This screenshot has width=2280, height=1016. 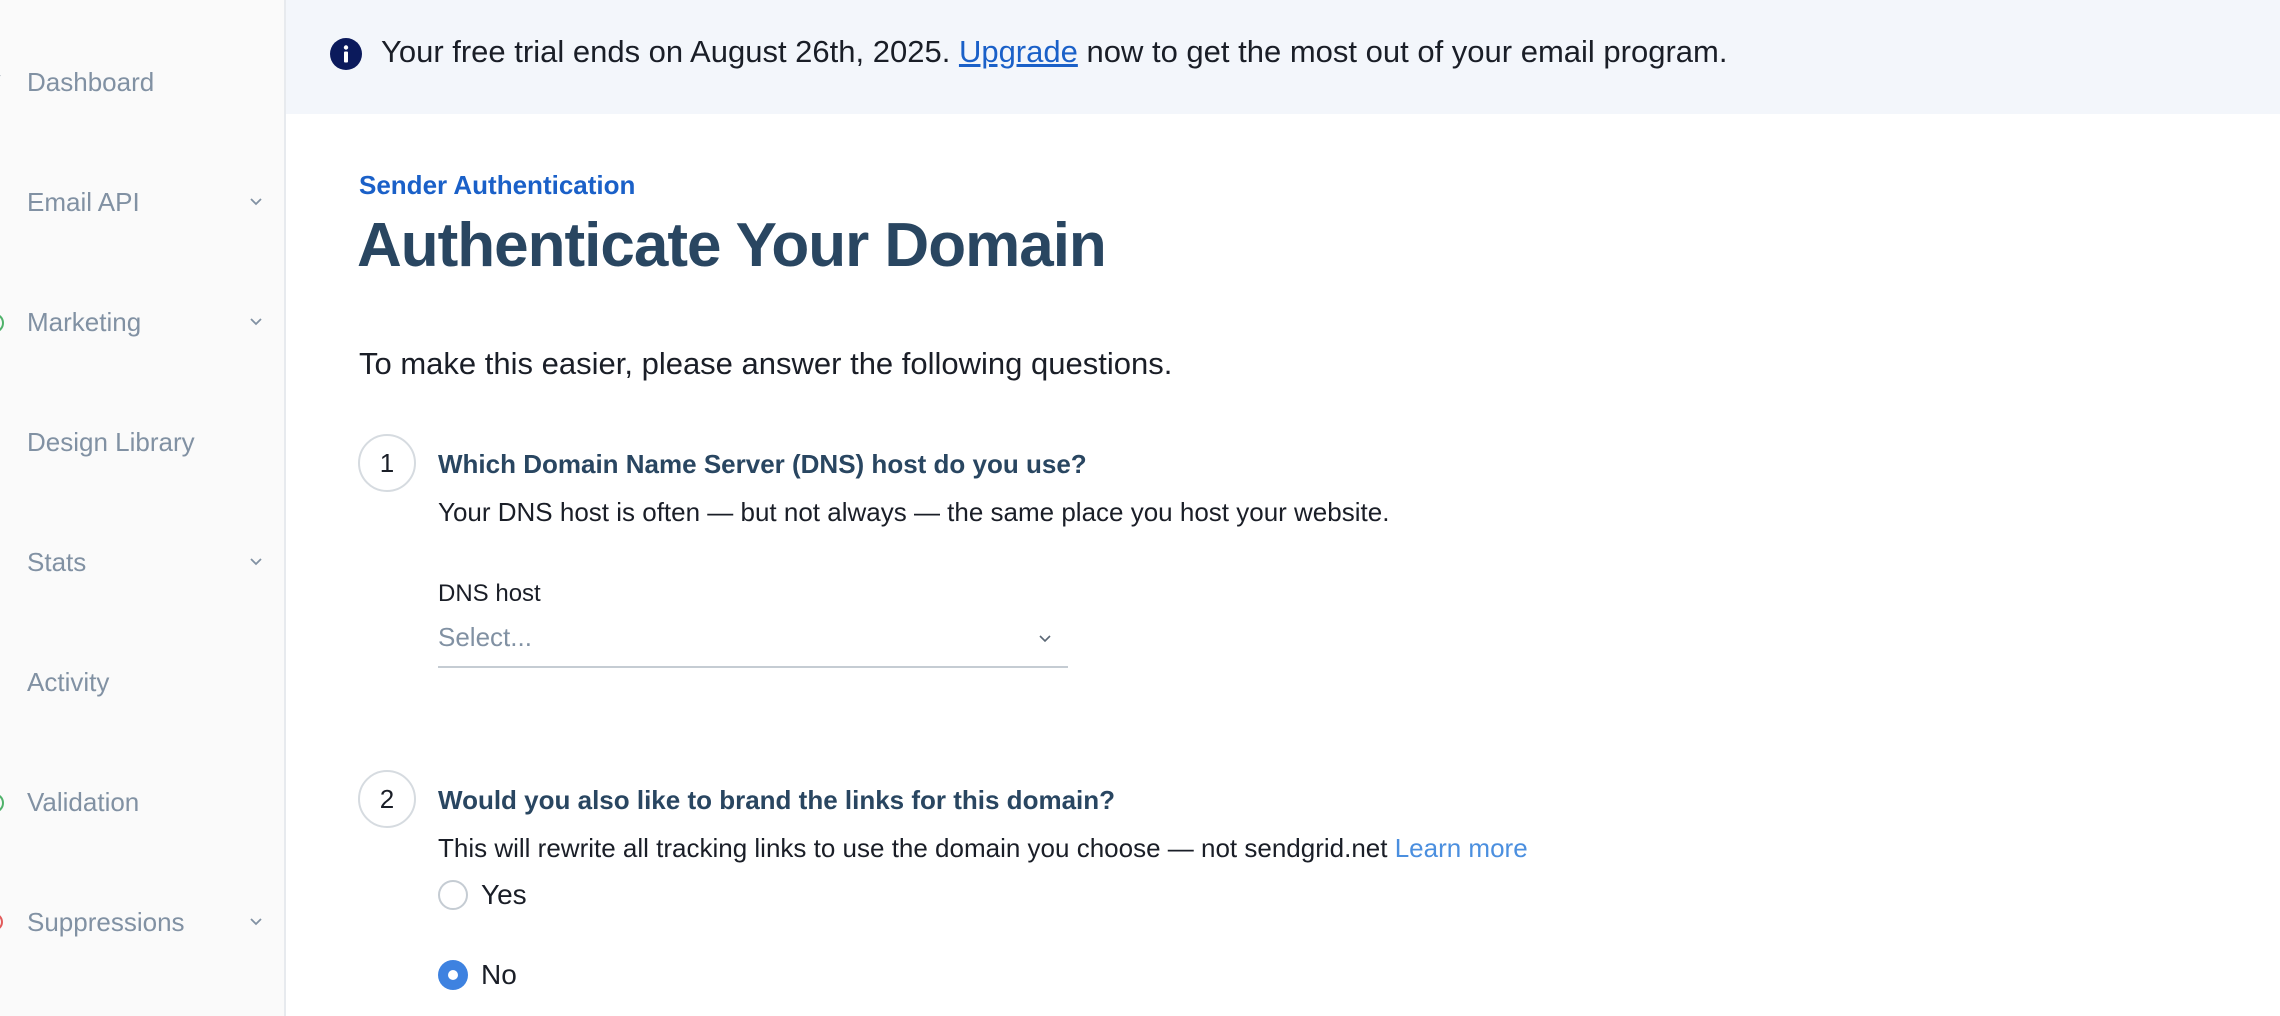 I want to click on sidebar-item-label: Suppressions, so click(x=106, y=921).